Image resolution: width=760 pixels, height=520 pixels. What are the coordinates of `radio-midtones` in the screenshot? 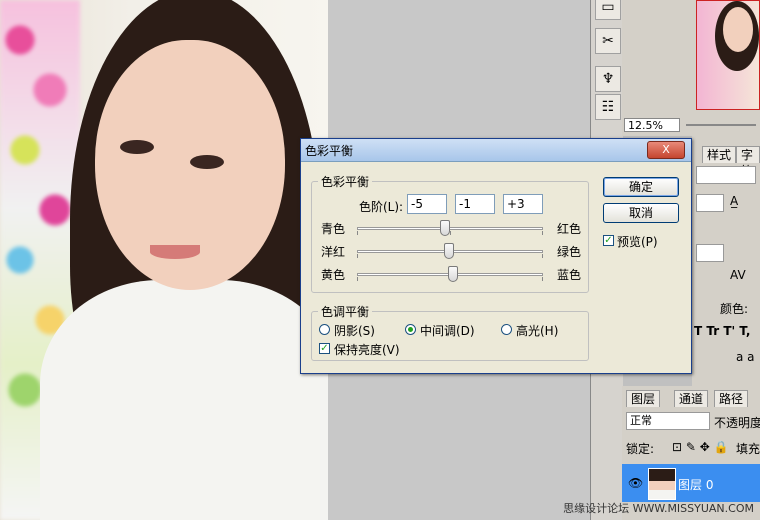 It's located at (410, 329).